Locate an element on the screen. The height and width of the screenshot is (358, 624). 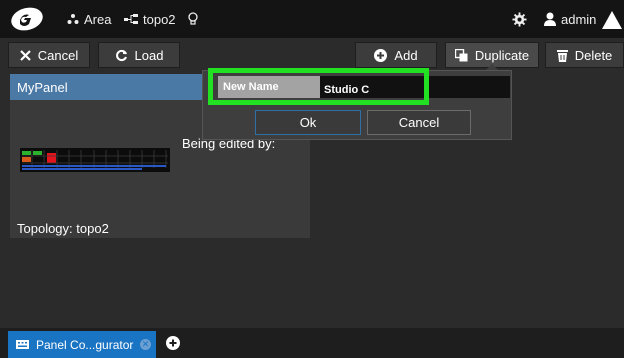
load-button-label: Load is located at coordinates (149, 55).